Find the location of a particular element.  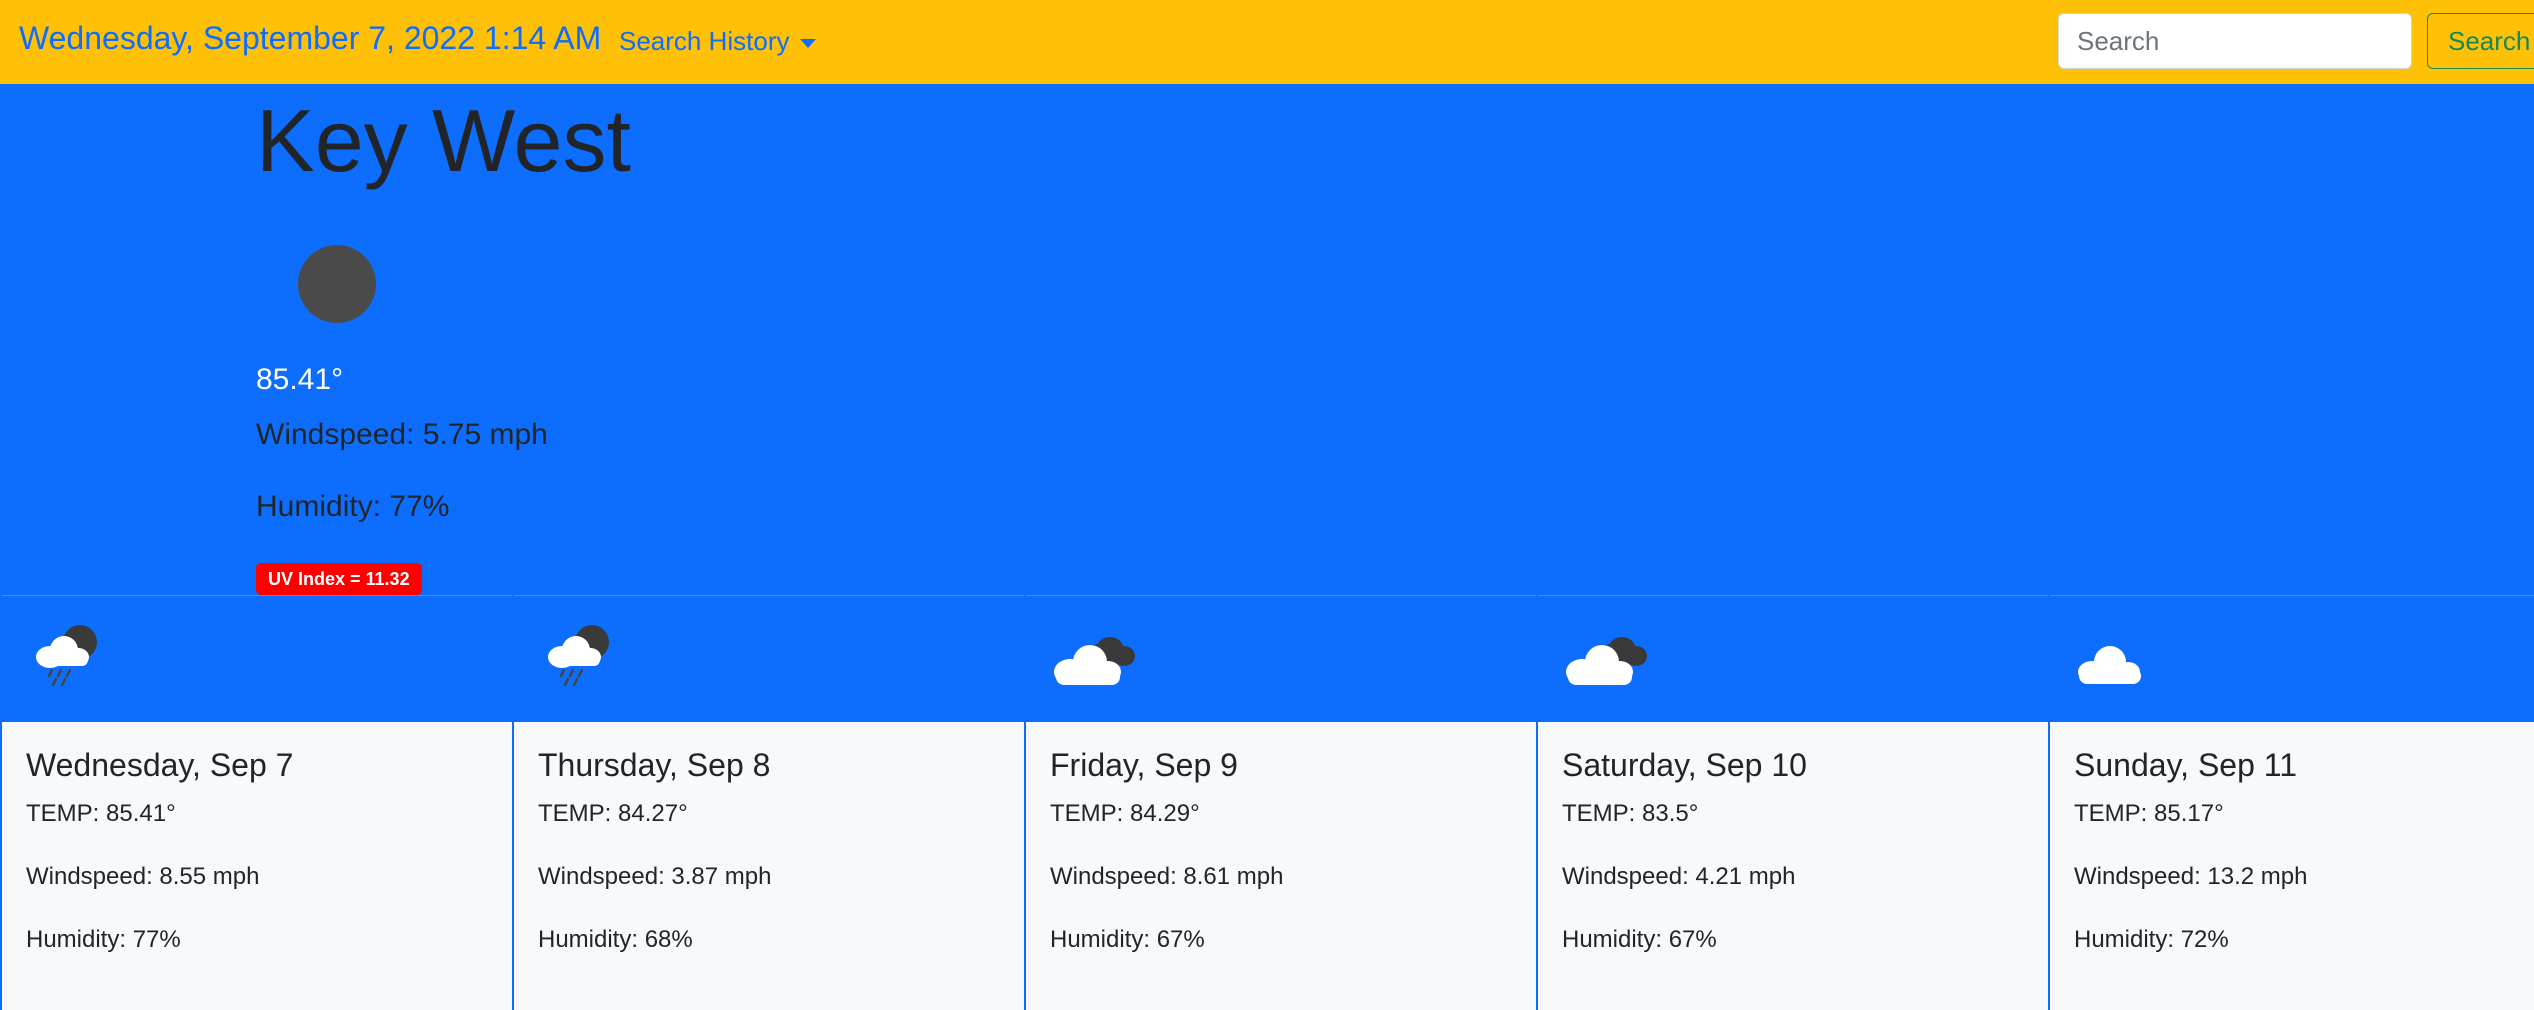

forecast-day: Wednesday, Sep 7 is located at coordinates (160, 765).